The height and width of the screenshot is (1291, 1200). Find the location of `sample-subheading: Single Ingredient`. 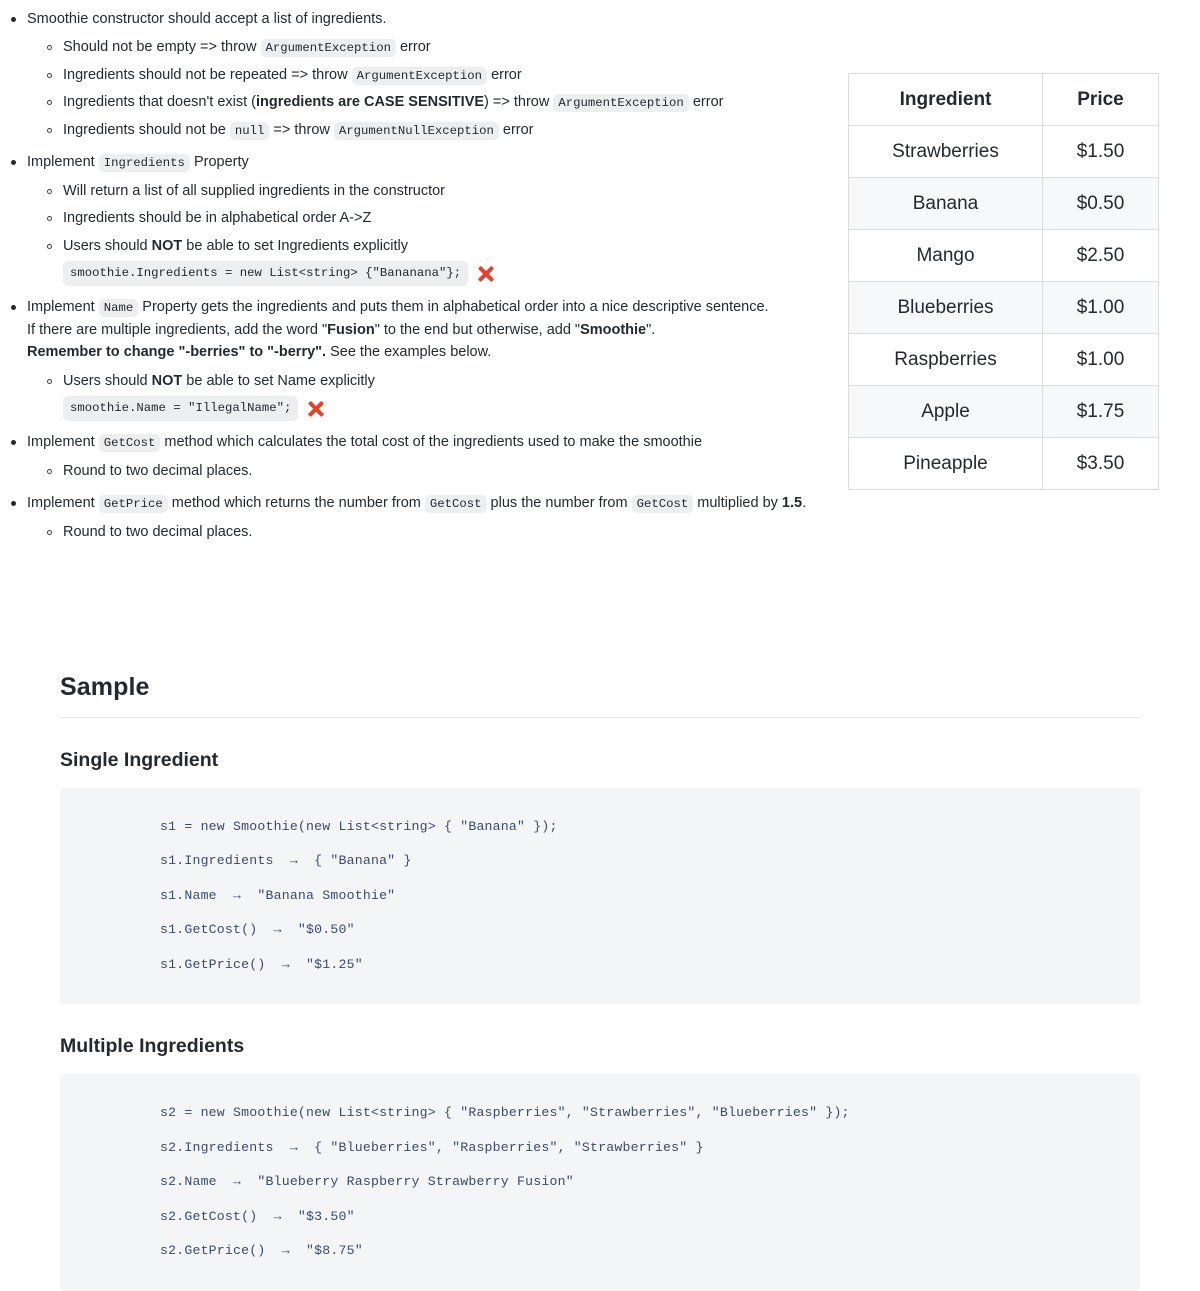

sample-subheading: Single Ingredient is located at coordinates (139, 759).